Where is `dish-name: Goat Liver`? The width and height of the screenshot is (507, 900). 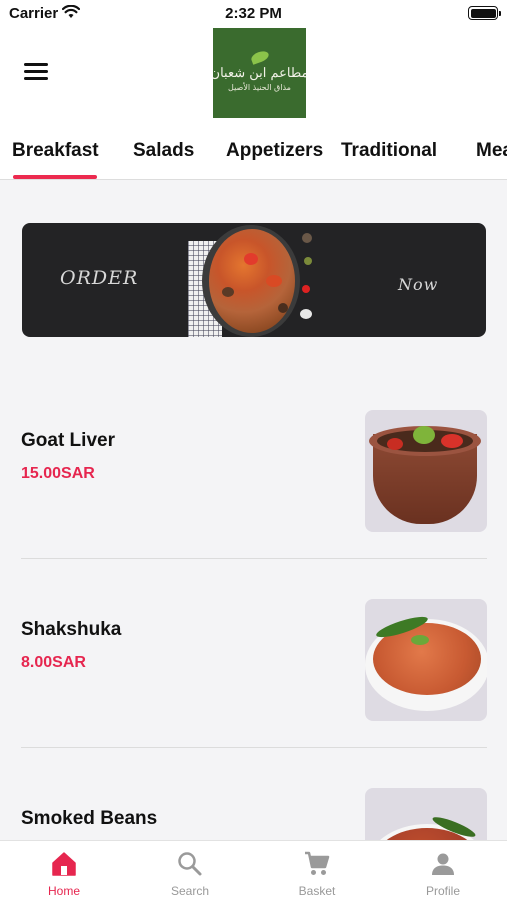
dish-name: Goat Liver is located at coordinates (68, 440).